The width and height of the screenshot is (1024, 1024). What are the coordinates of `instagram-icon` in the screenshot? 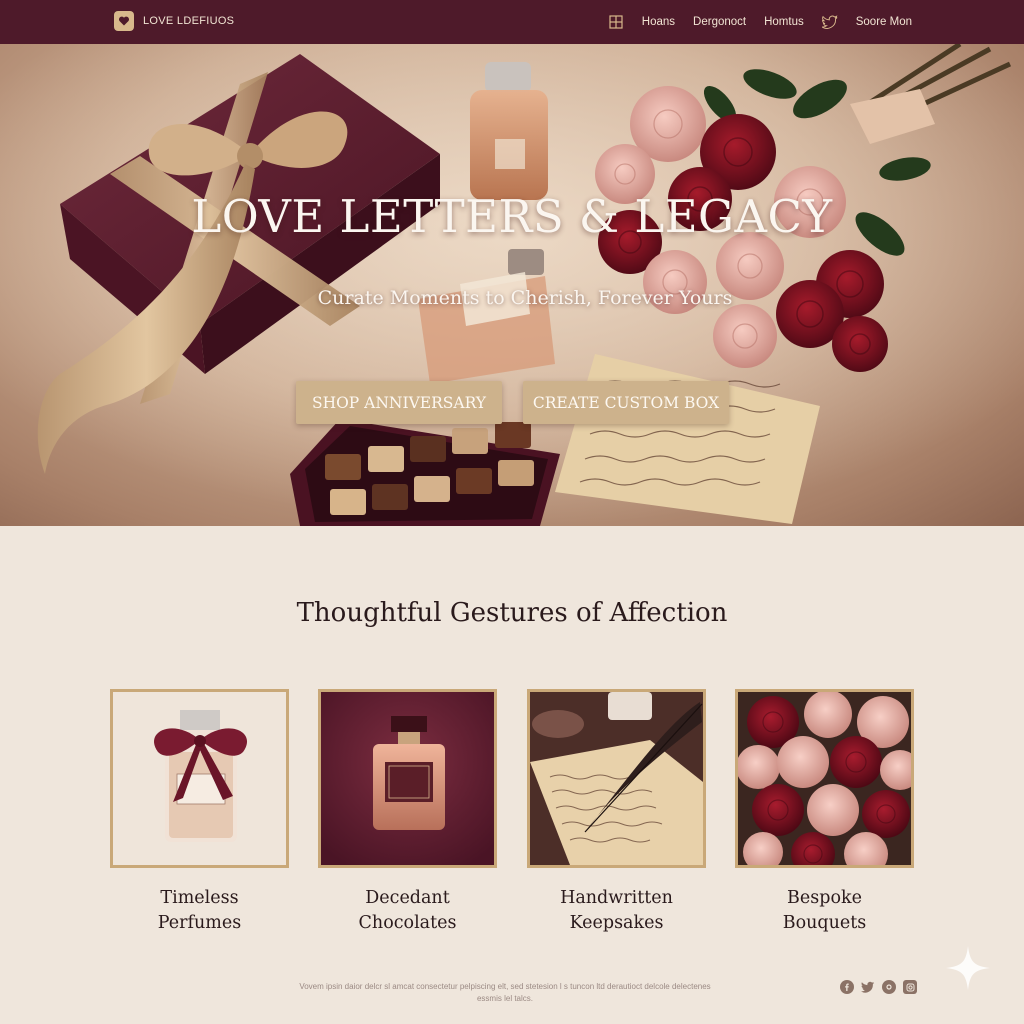 It's located at (910, 987).